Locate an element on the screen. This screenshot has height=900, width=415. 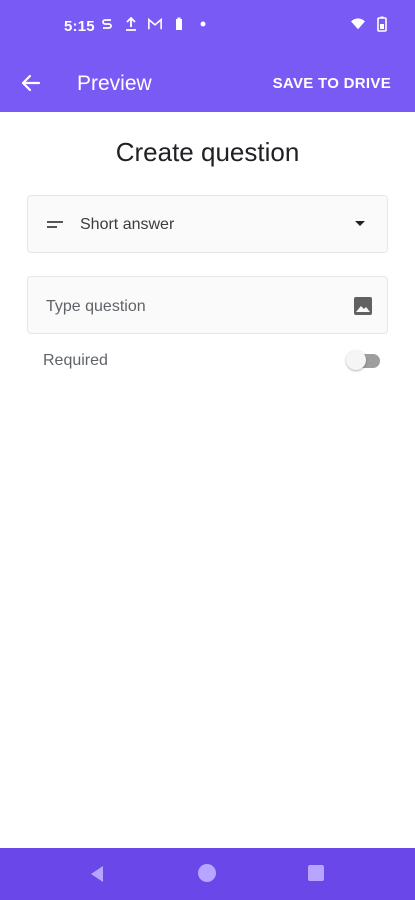
nav-back-icon is located at coordinates (97, 876).